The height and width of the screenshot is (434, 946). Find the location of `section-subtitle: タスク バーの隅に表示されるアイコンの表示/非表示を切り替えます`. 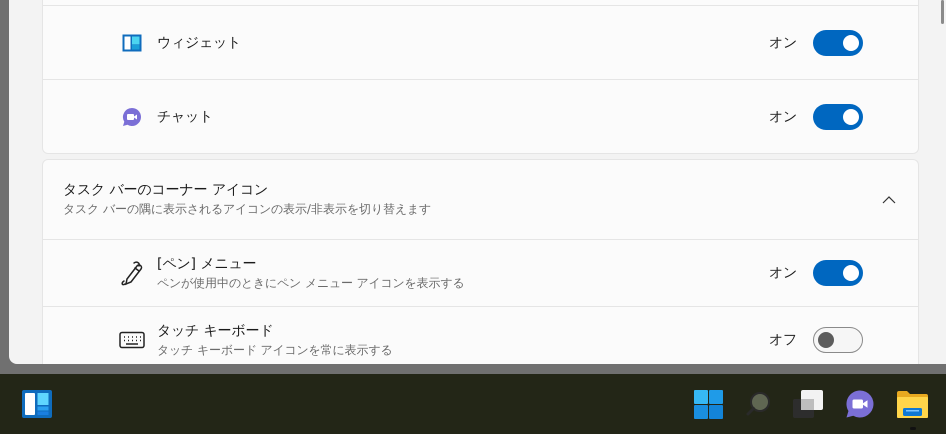

section-subtitle: タスク バーの隅に表示されるアイコンの表示/非表示を切り替えます is located at coordinates (247, 209).